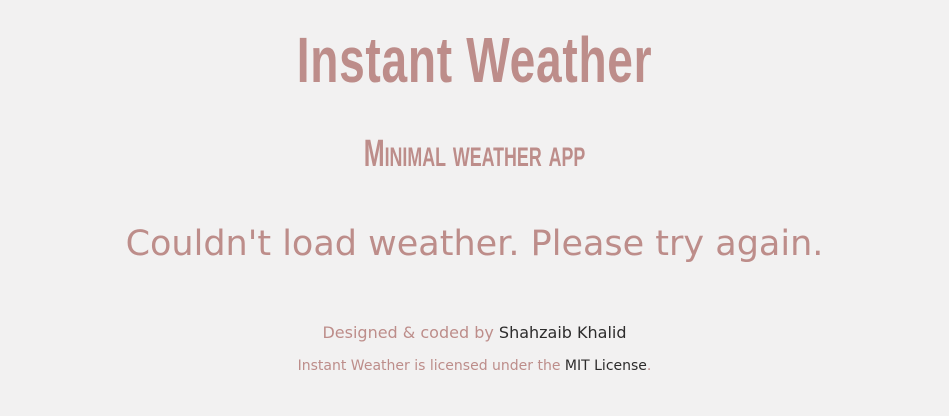 The image size is (949, 416). Describe the element at coordinates (408, 332) in the screenshot. I see `credit-prefix: Designed & coded by` at that location.